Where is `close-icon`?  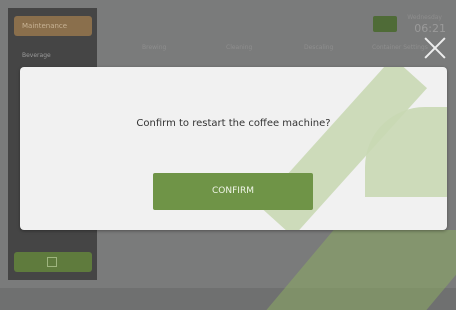
close-icon is located at coordinates (435, 48).